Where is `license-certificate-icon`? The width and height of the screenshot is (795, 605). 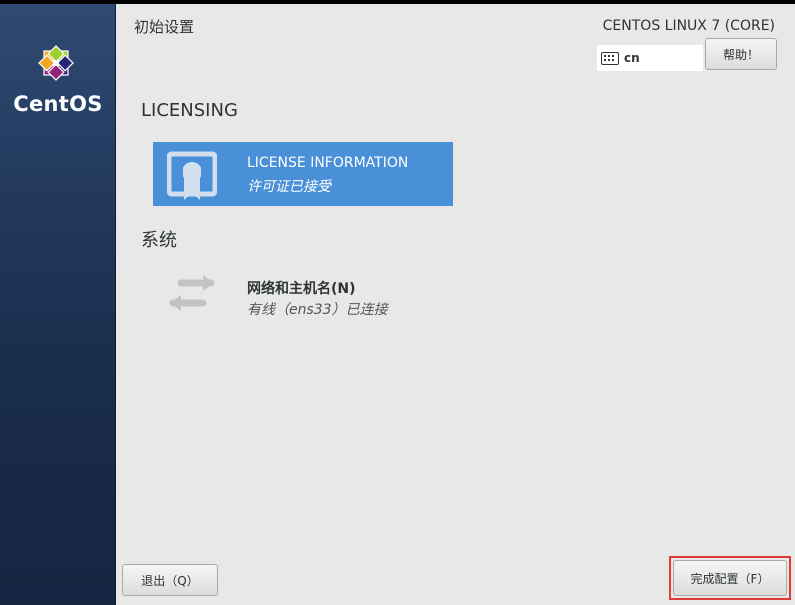 license-certificate-icon is located at coordinates (192, 175).